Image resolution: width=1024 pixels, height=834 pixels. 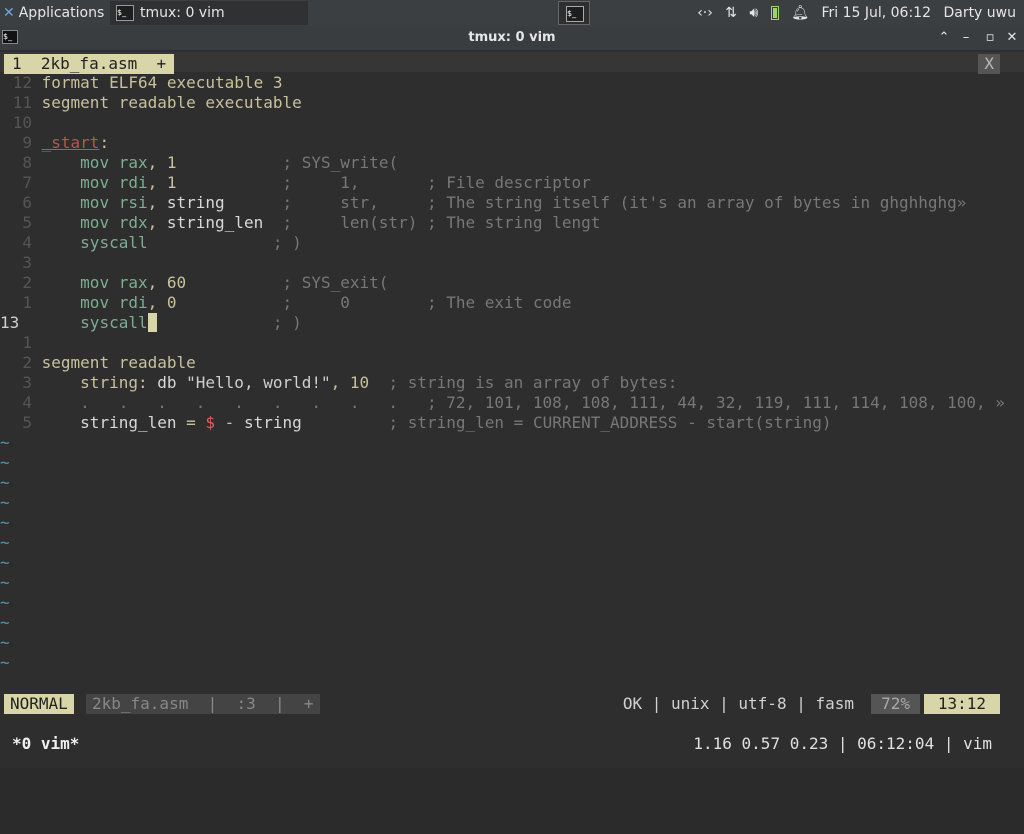 I want to click on network-icon: ‹·›, so click(x=705, y=13).